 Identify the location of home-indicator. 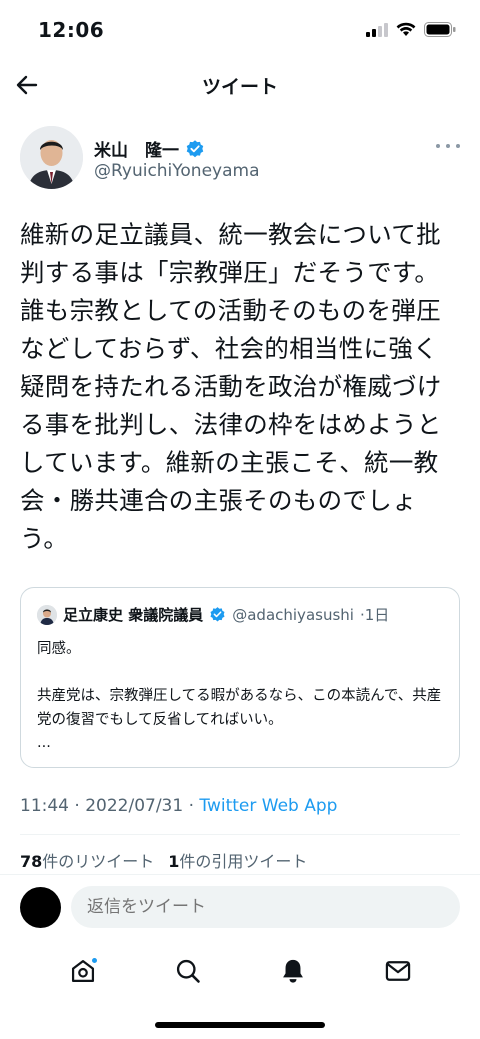
(240, 1025).